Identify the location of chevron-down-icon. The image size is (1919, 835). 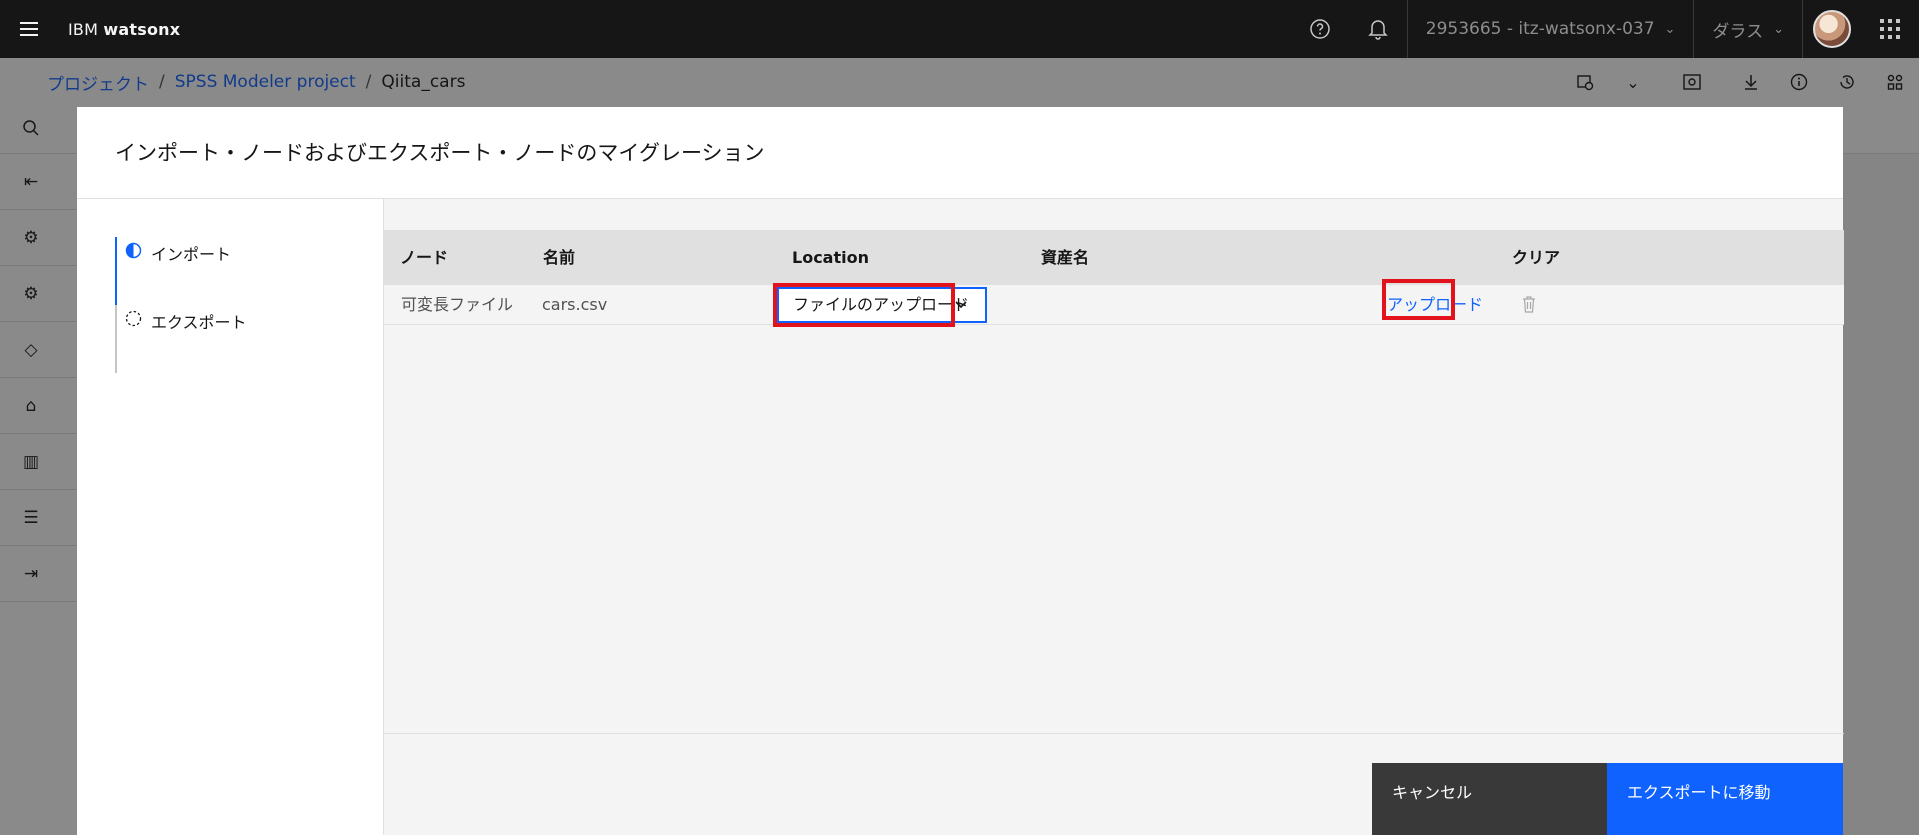
(961, 305).